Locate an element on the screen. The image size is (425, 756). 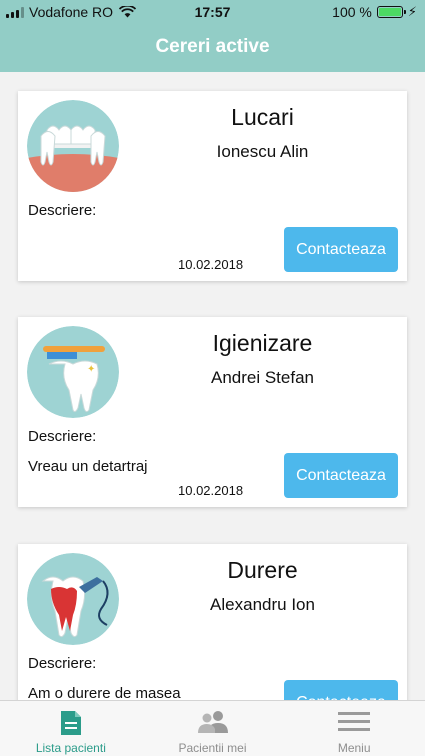
menu-icon is located at coordinates (354, 721).